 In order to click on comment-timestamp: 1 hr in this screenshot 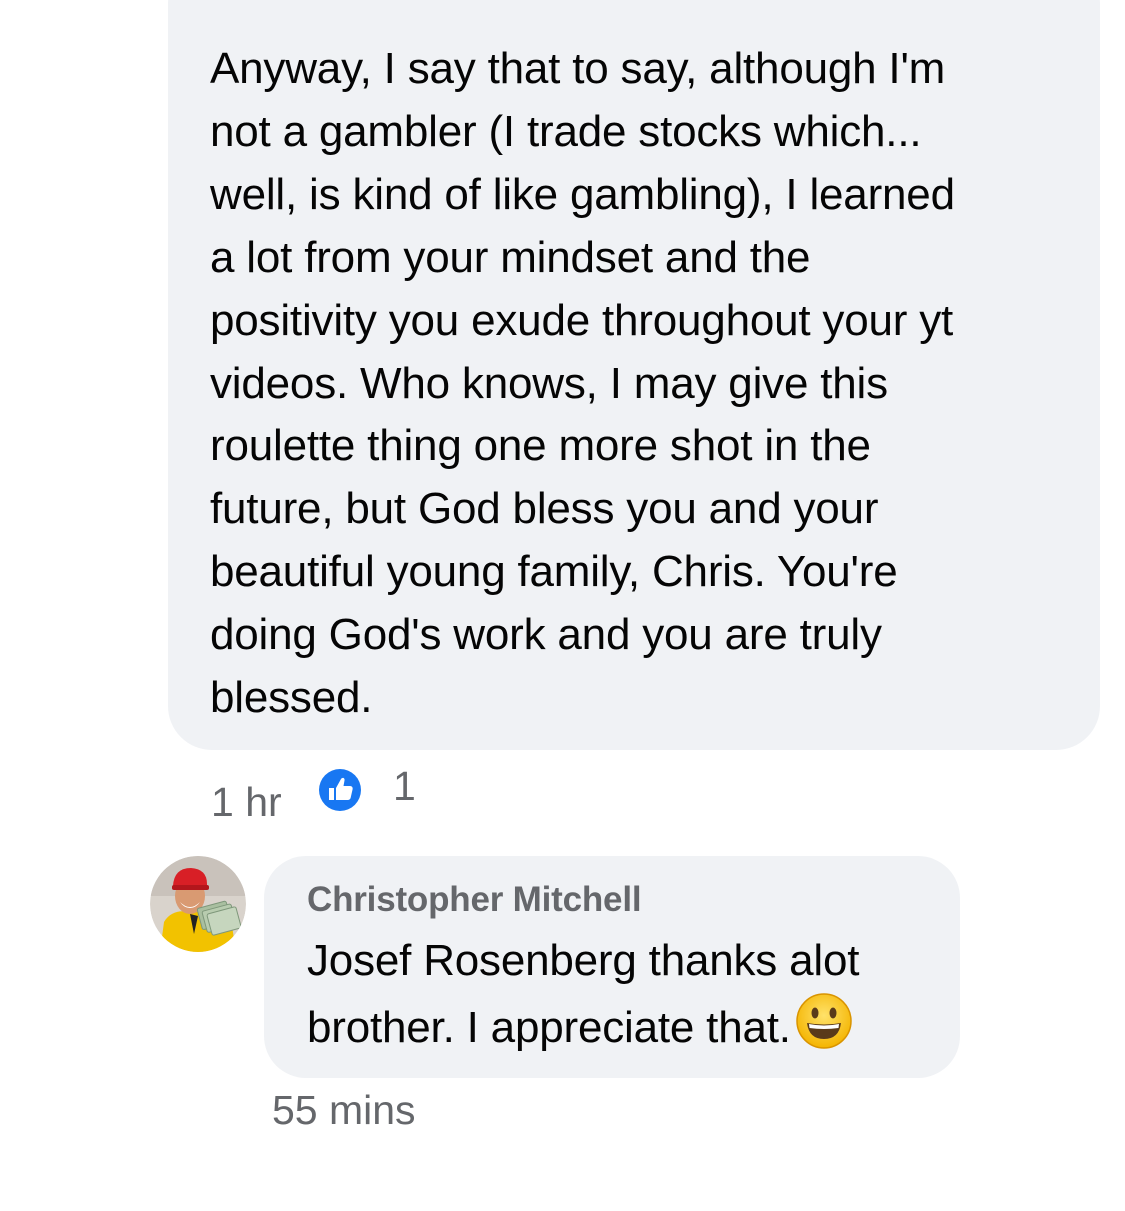, I will do `click(246, 802)`.